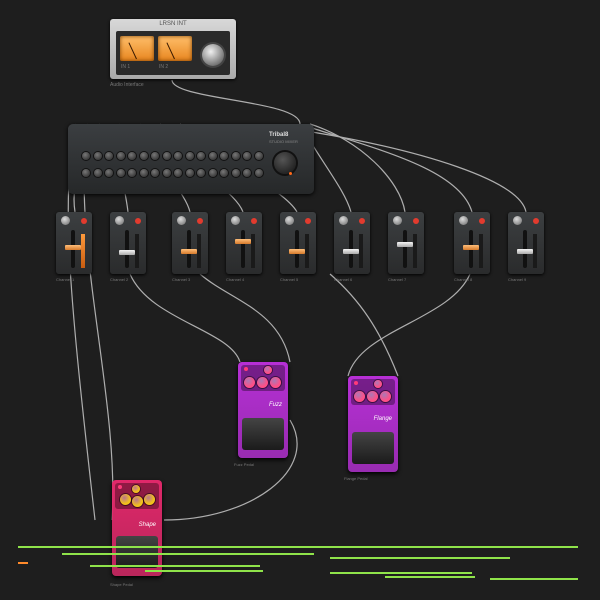 This screenshot has width=600, height=600. Describe the element at coordinates (263, 410) in the screenshot. I see `fuzz-pedal: Fuzz` at that location.